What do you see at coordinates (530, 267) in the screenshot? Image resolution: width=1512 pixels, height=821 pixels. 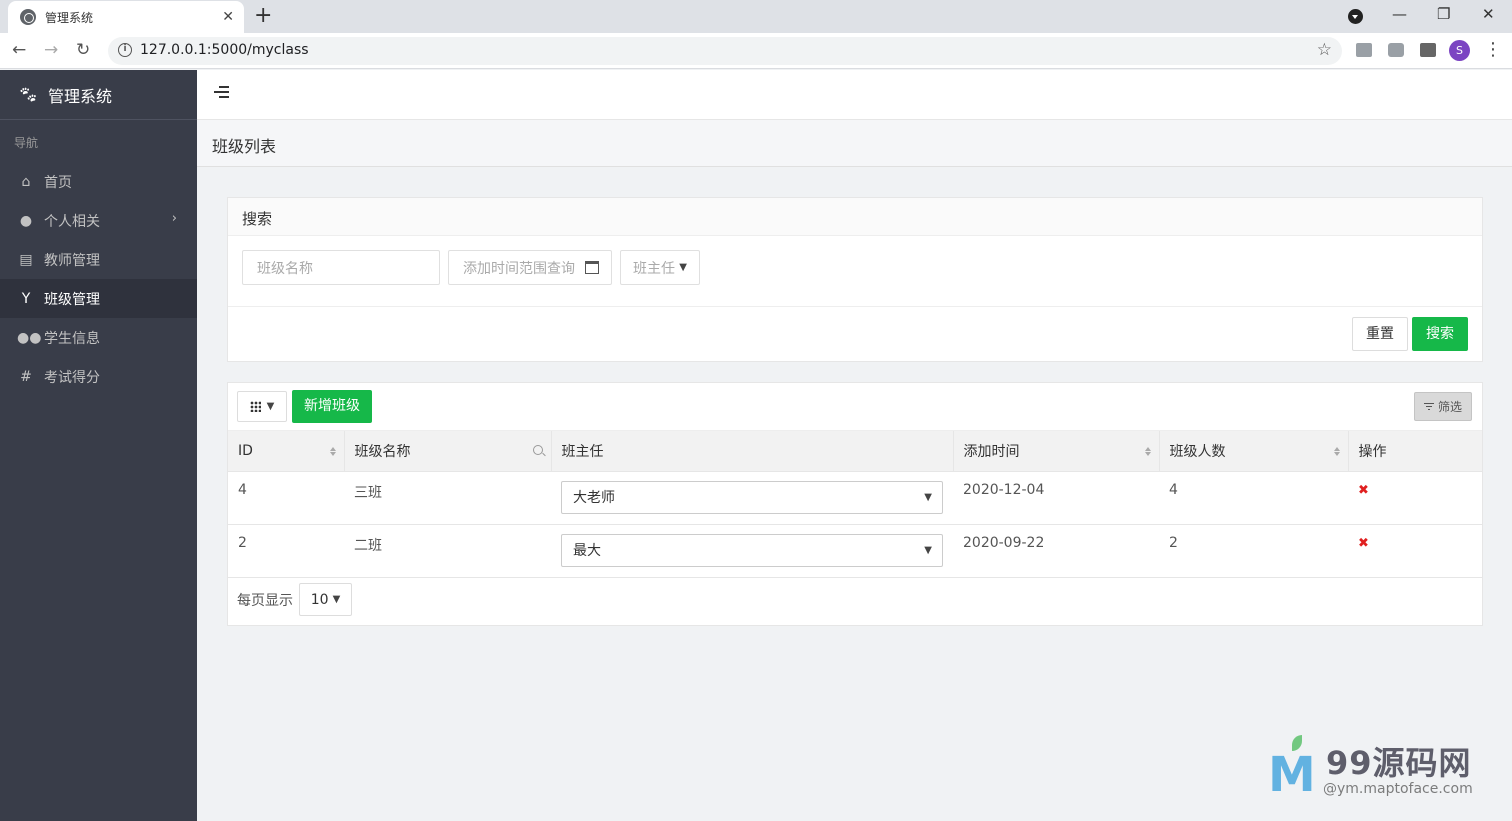 I see `date-range-input: 添加时间范围查询` at bounding box center [530, 267].